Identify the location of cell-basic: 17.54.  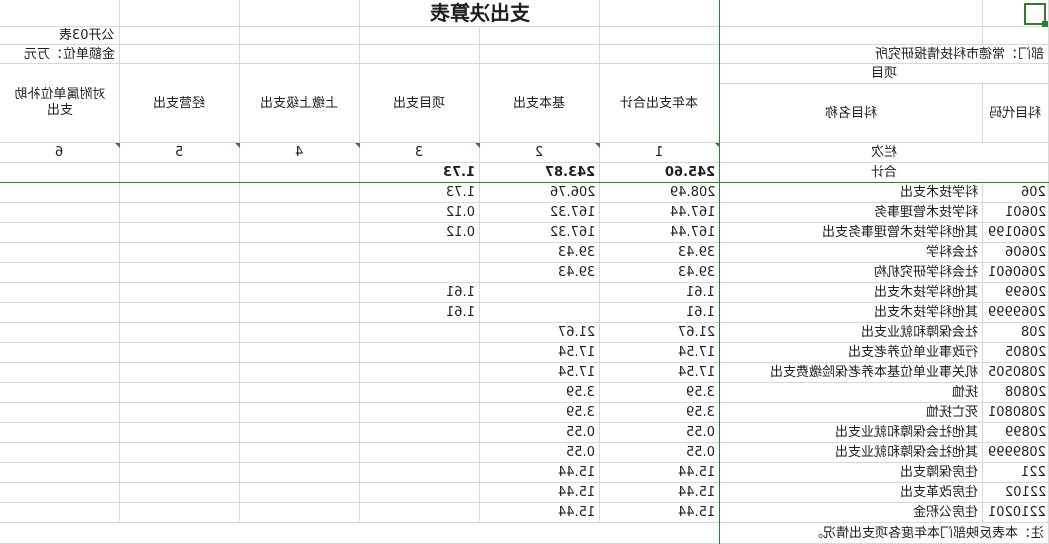
(540, 353).